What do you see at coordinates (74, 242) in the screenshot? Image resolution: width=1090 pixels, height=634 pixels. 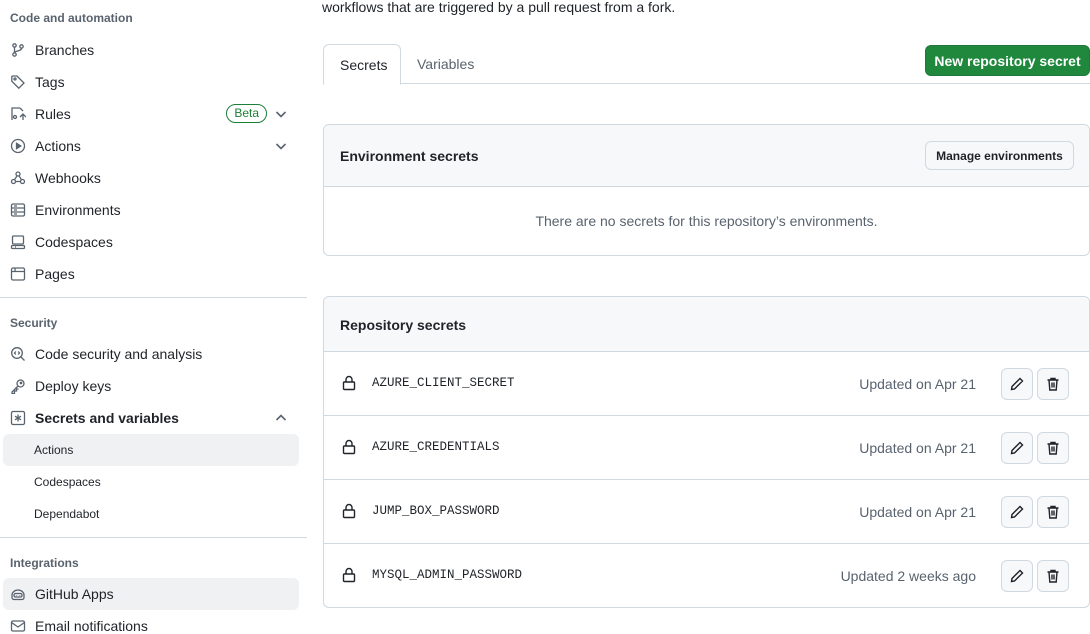 I see `sidebar-item-label: Codespaces` at bounding box center [74, 242].